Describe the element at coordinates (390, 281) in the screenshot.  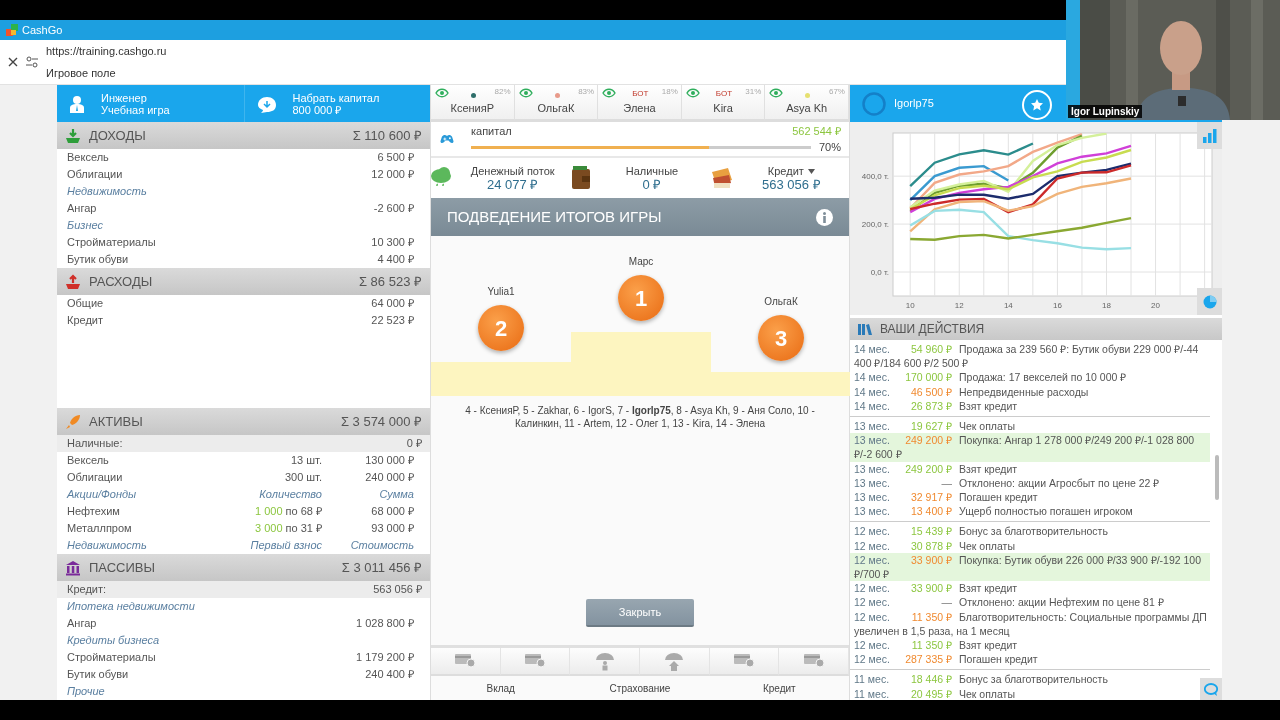
I see `section-total: Σ 86 523 ₽` at that location.